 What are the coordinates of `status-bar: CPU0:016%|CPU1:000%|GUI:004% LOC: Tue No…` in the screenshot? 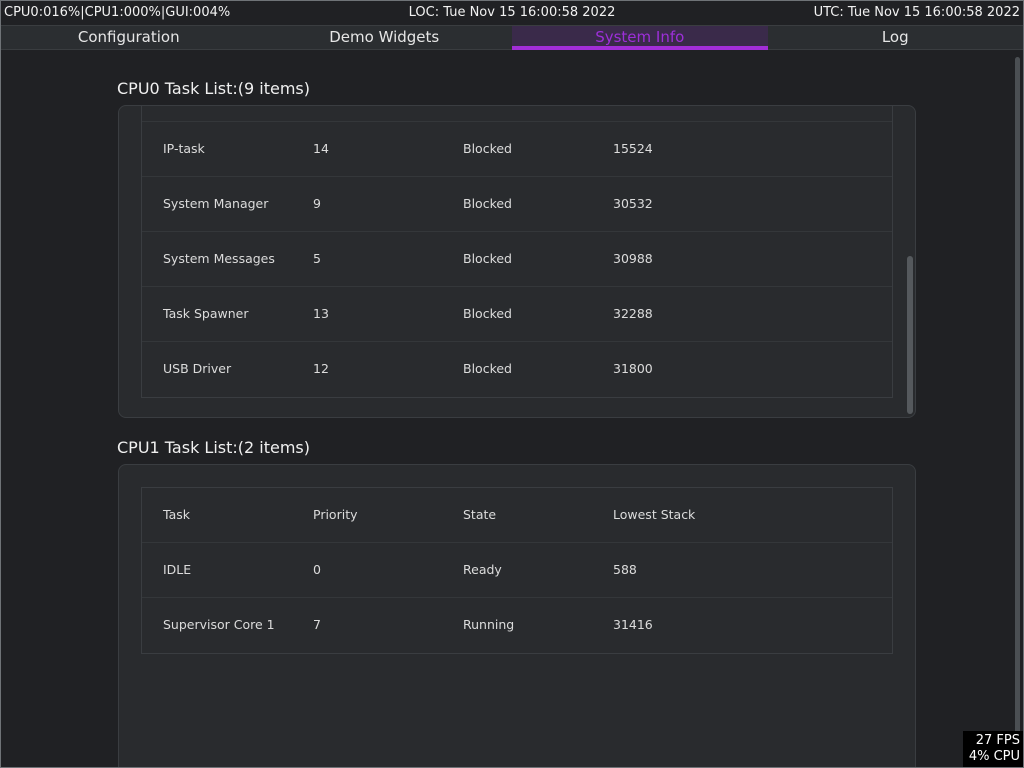 It's located at (512, 13).